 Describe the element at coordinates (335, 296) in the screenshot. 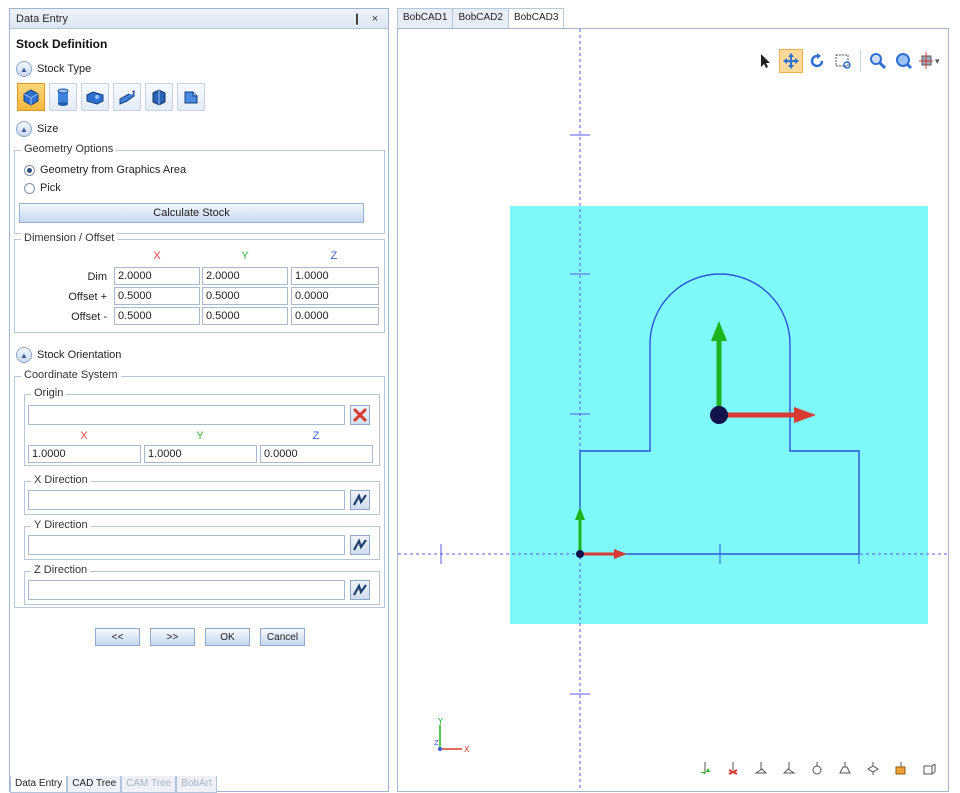

I see `offset-plus-z-field: 0.0000` at that location.